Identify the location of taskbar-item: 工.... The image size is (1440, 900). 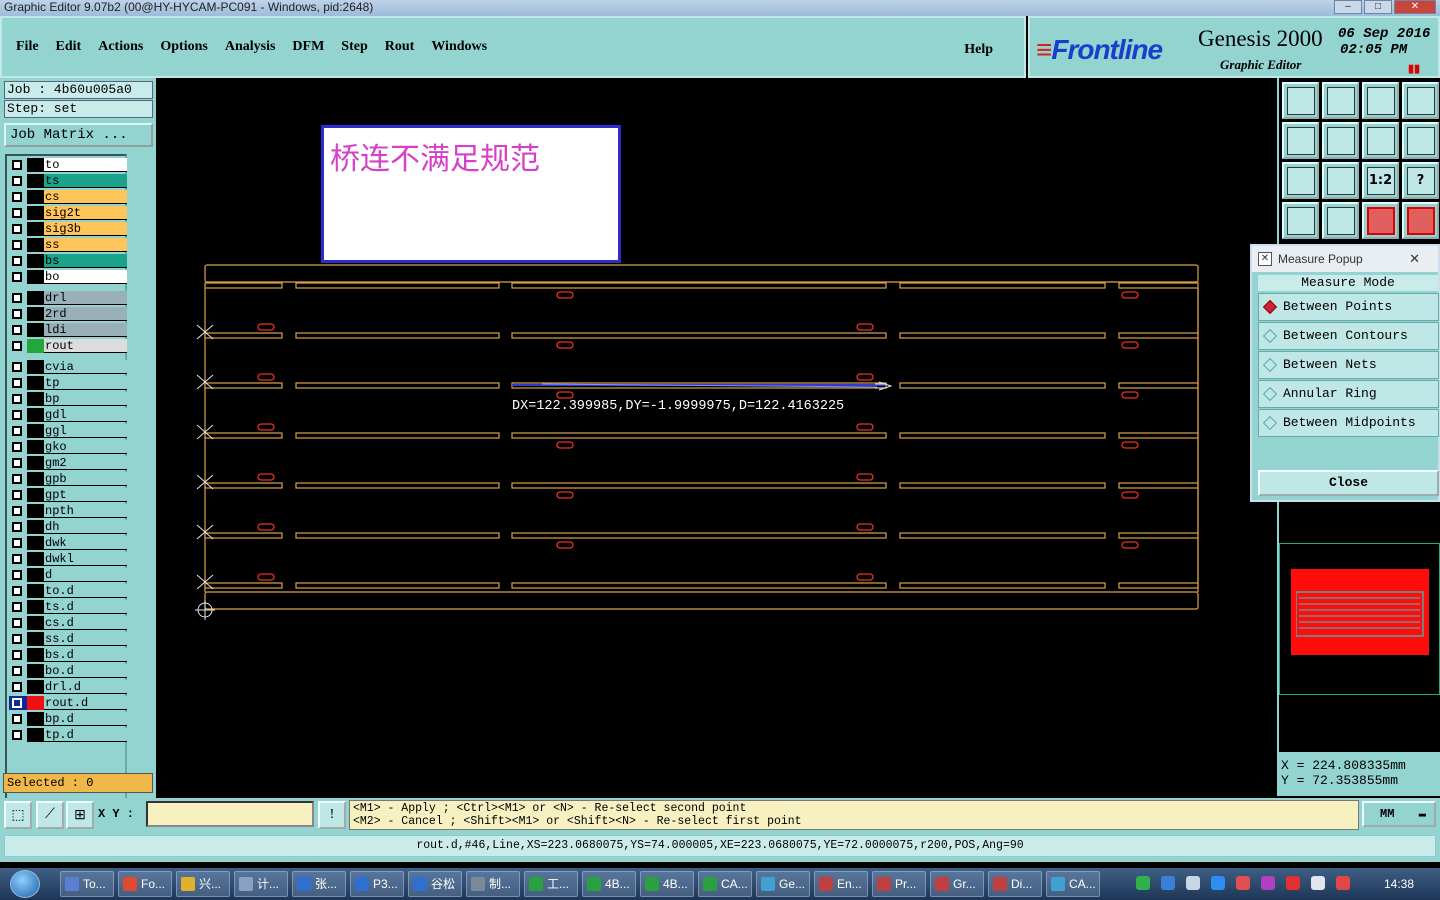
(551, 884).